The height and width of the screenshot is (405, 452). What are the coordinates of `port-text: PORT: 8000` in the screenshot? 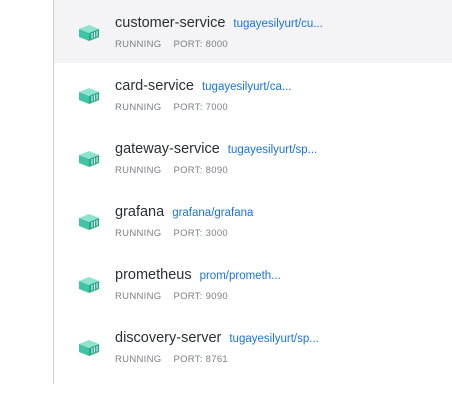 It's located at (201, 44).